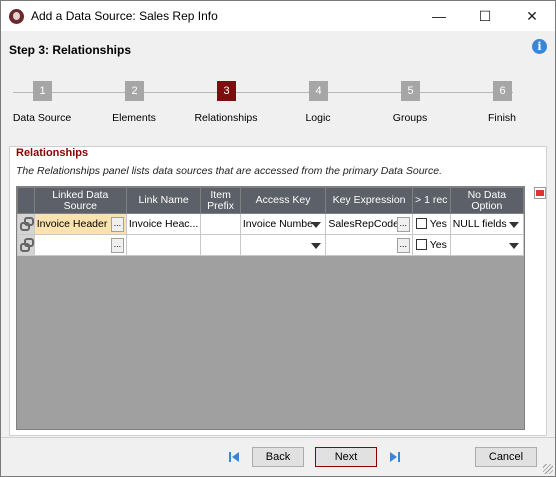 The height and width of the screenshot is (477, 556). I want to click on key-expression-value: SalesRepCode, so click(363, 223).